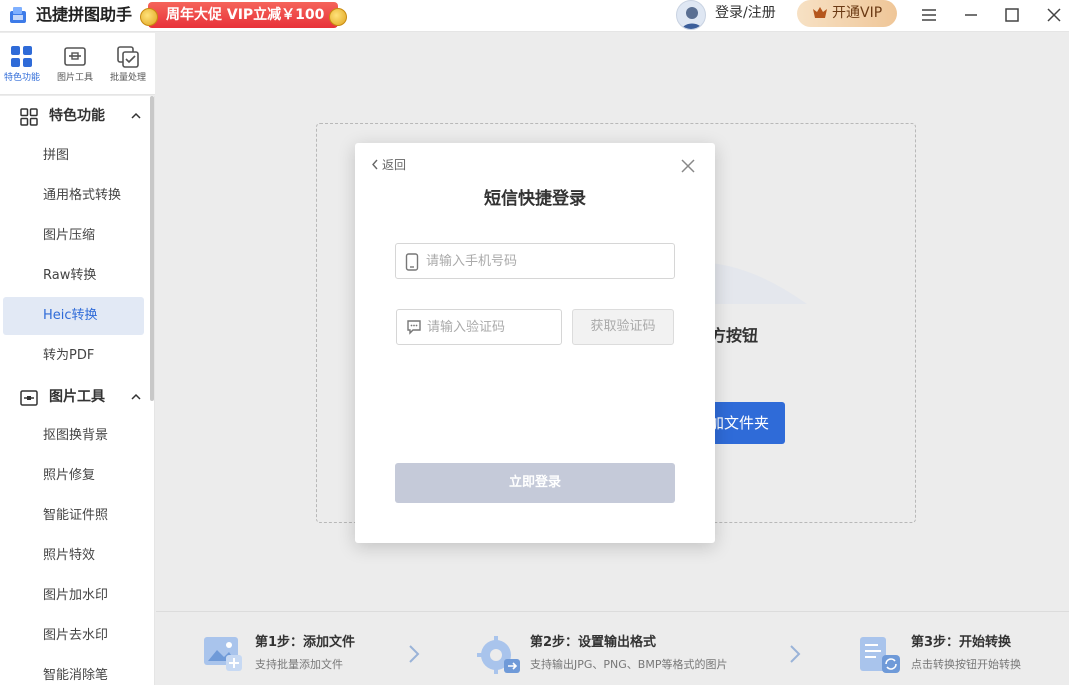 This screenshot has width=1069, height=685. Describe the element at coordinates (535, 483) in the screenshot. I see `login-submit-button: 立即登录` at that location.